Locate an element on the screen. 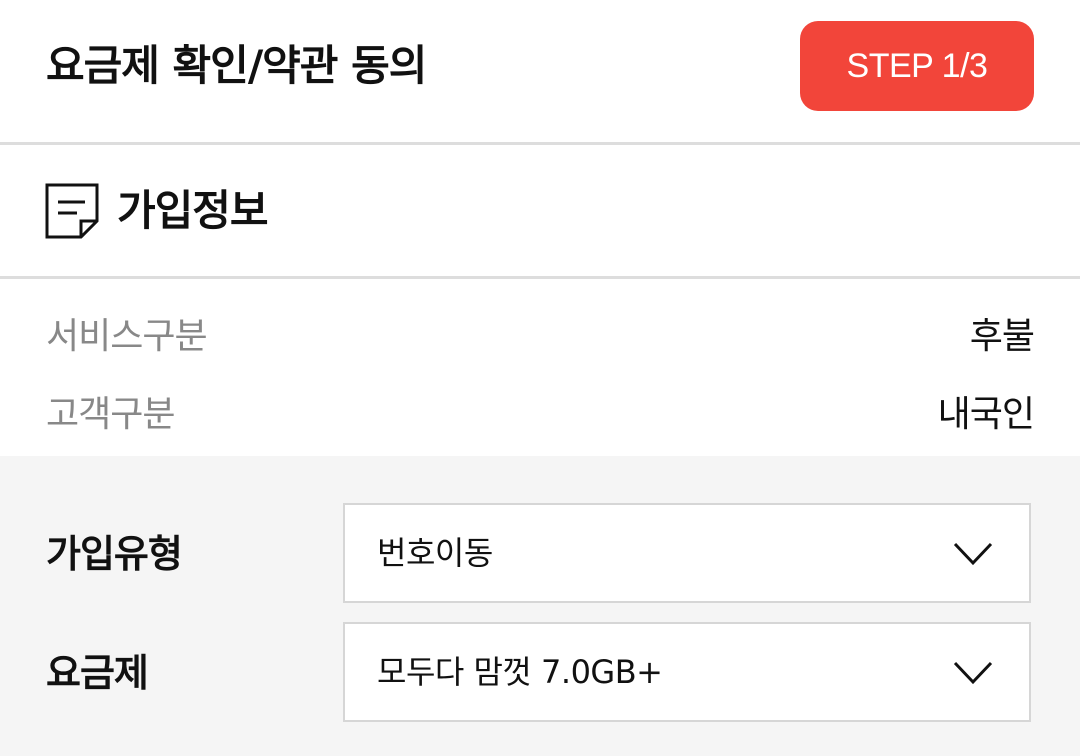  plan-label: 요금제 is located at coordinates (97, 673).